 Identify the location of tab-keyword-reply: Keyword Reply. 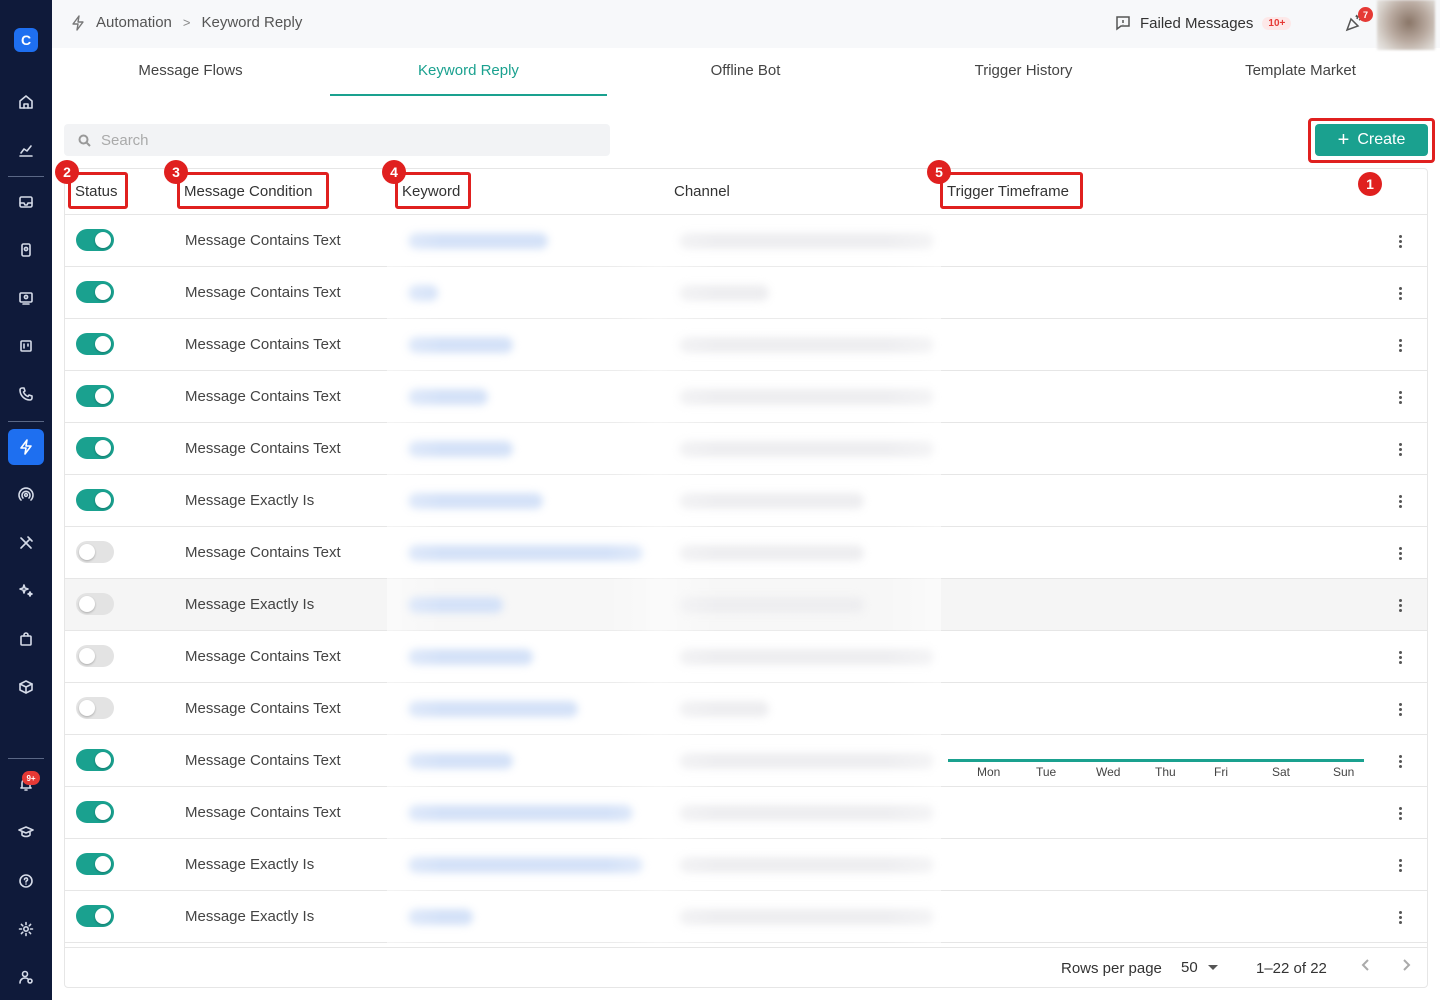
(468, 72).